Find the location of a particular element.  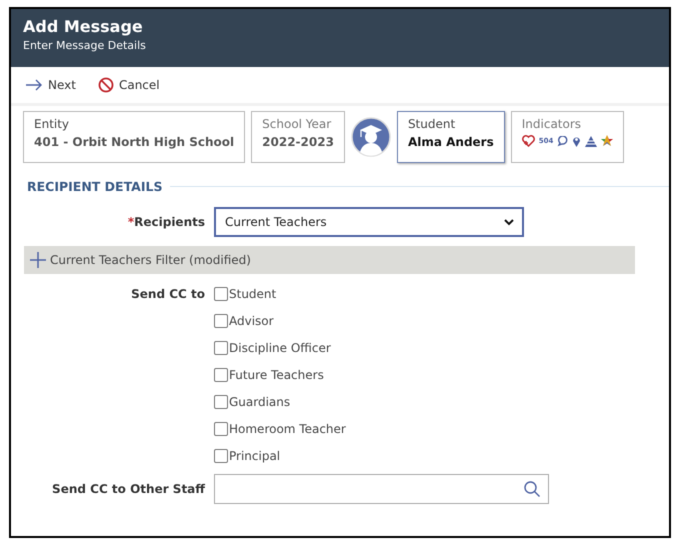

page-title: Add Message is located at coordinates (83, 26).